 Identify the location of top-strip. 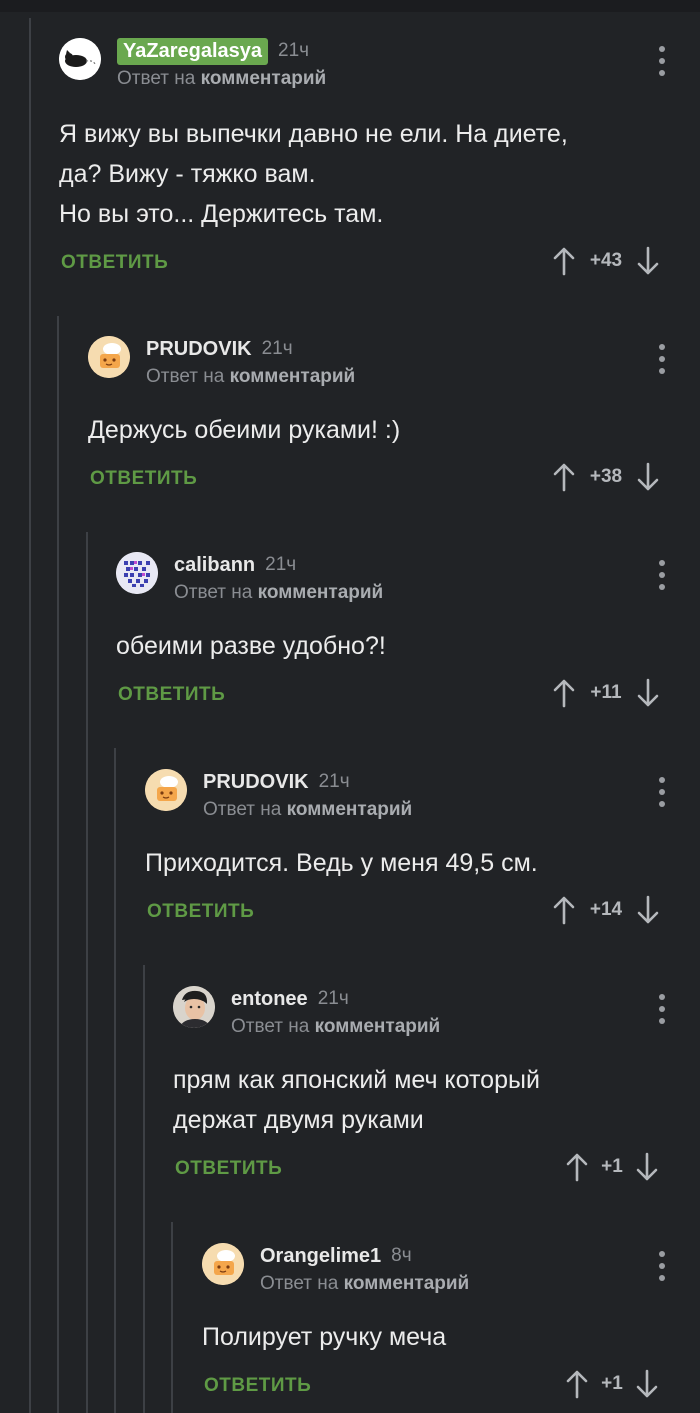
(350, 6).